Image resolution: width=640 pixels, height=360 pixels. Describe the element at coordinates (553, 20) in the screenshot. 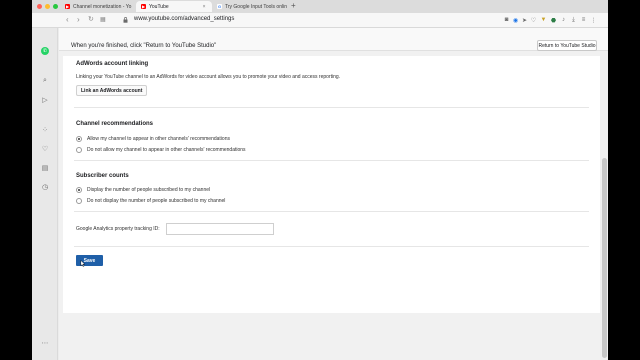

I see `extension-icon: ⬣` at that location.